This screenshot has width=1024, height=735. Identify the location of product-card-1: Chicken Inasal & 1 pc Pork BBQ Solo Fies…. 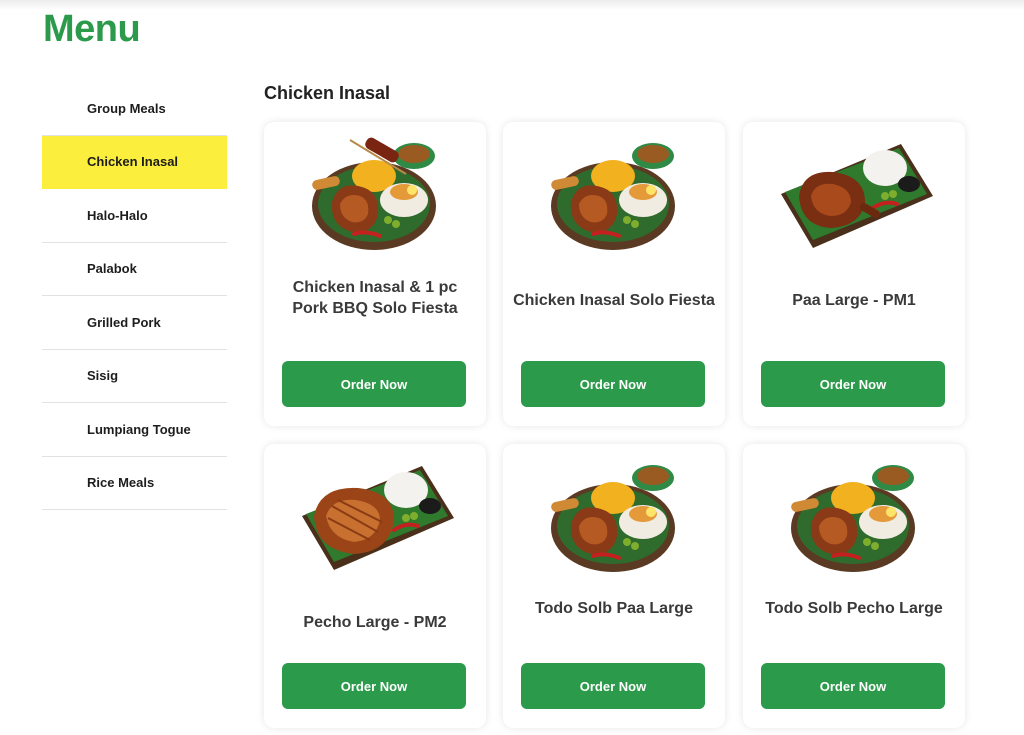
(375, 274).